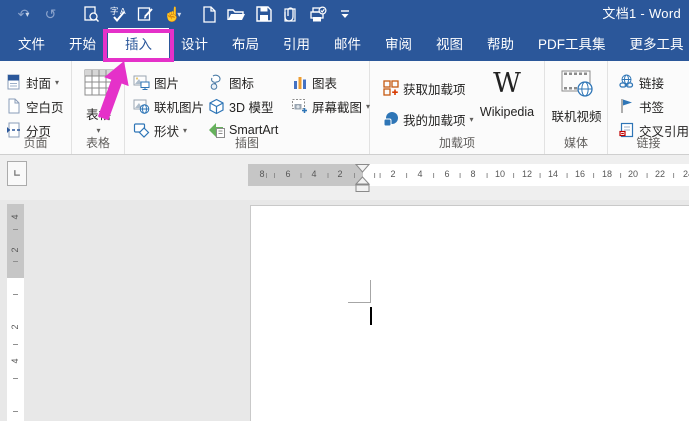  Describe the element at coordinates (263, 14) in the screenshot. I see `save-icon` at that location.